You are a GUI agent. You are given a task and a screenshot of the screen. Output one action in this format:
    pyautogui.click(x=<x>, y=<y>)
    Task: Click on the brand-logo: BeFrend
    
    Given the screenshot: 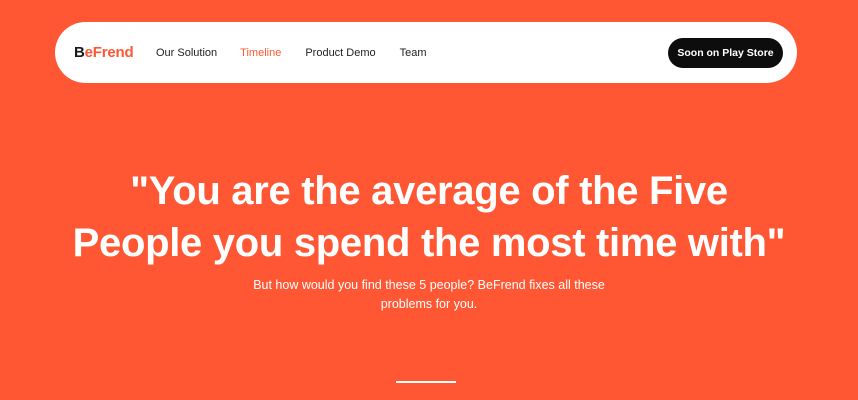 What is the action you would take?
    pyautogui.click(x=104, y=53)
    